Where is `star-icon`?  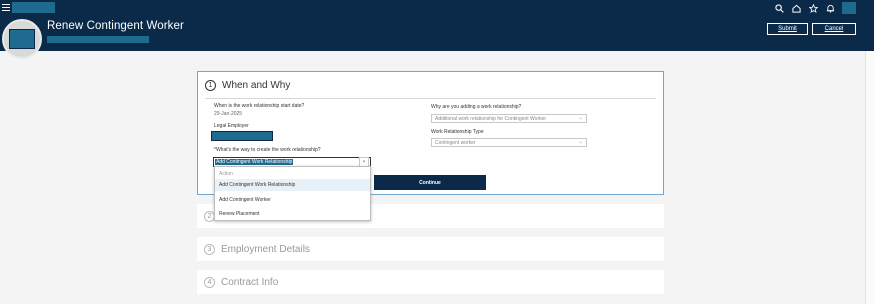 star-icon is located at coordinates (813, 8).